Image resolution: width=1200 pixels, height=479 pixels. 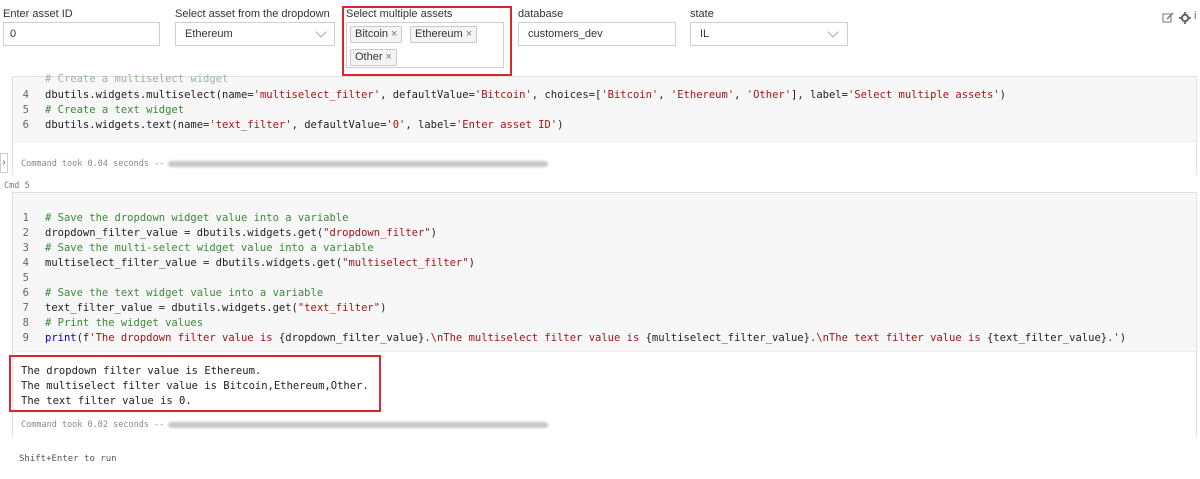 I want to click on code-line-partial: # Create a multiselect widget, so click(x=137, y=79).